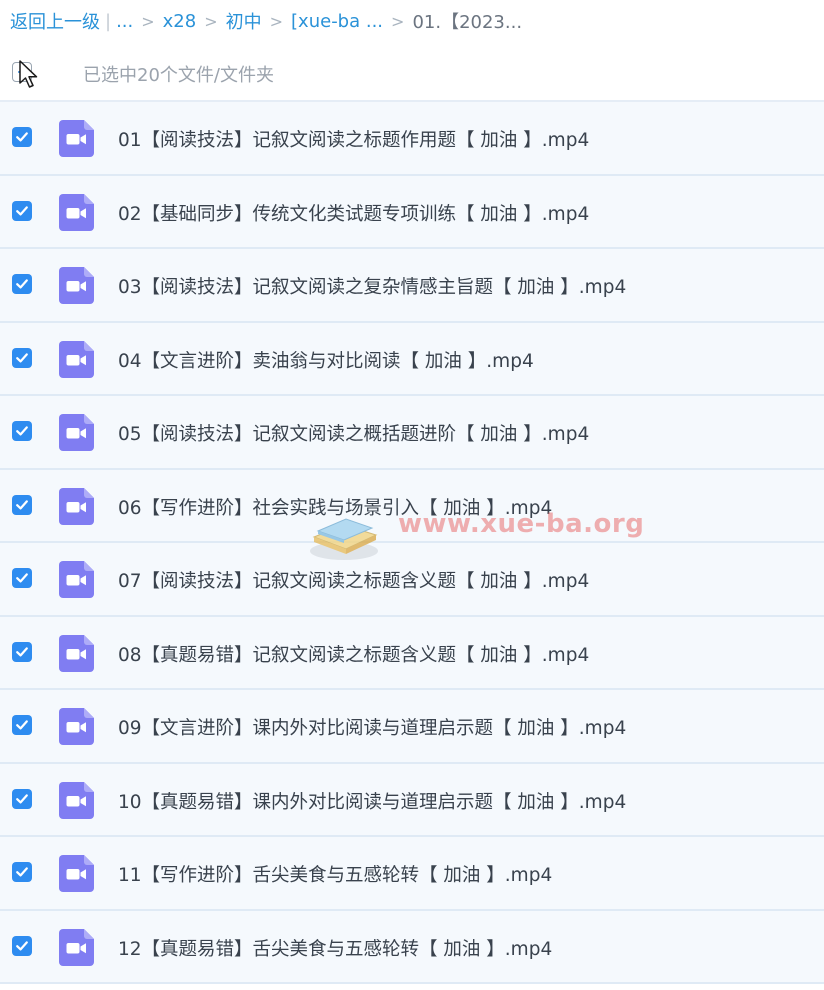 Image resolution: width=824 pixels, height=990 pixels. I want to click on file-name: 08【真题易错】记叙文阅读之标题含义题【 加油 】.mp4, so click(353, 654).